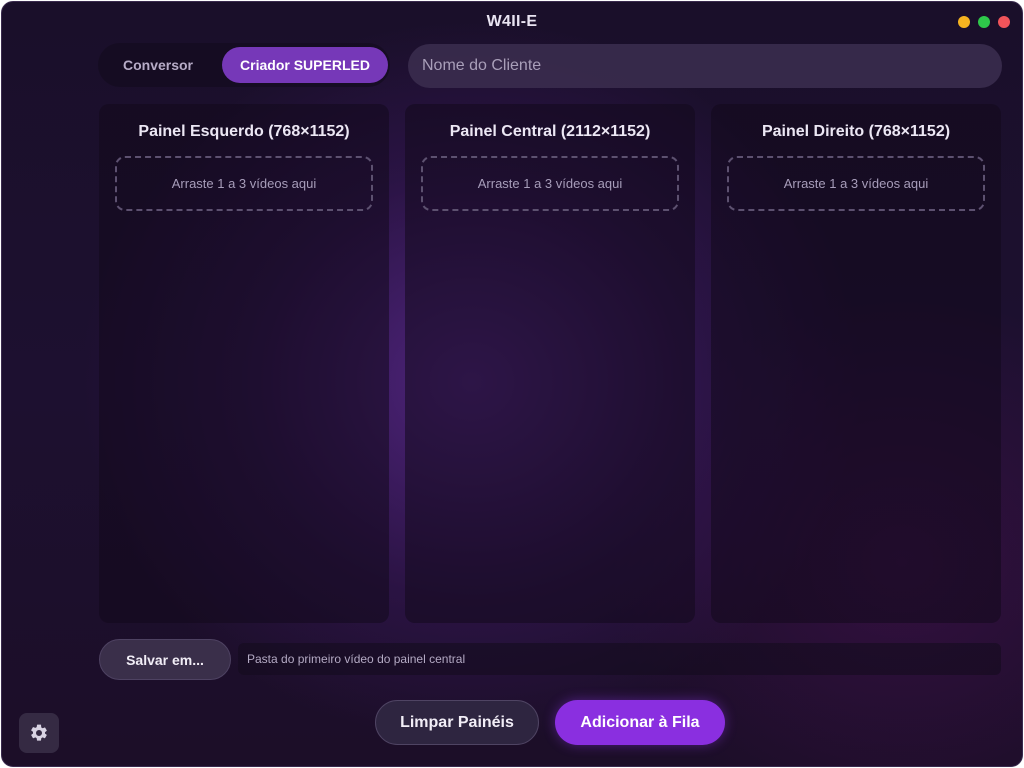 This screenshot has height=768, width=1024. I want to click on app-title: W4II-E, so click(512, 21).